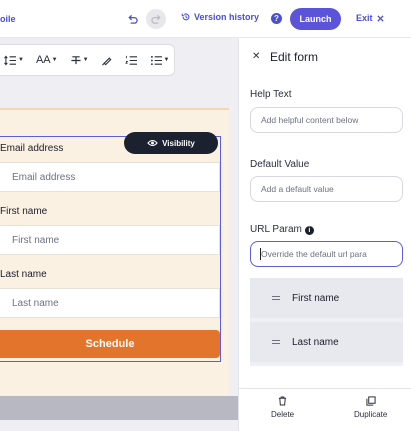 The height and width of the screenshot is (431, 411). Describe the element at coordinates (260, 254) in the screenshot. I see `text-cursor` at that location.